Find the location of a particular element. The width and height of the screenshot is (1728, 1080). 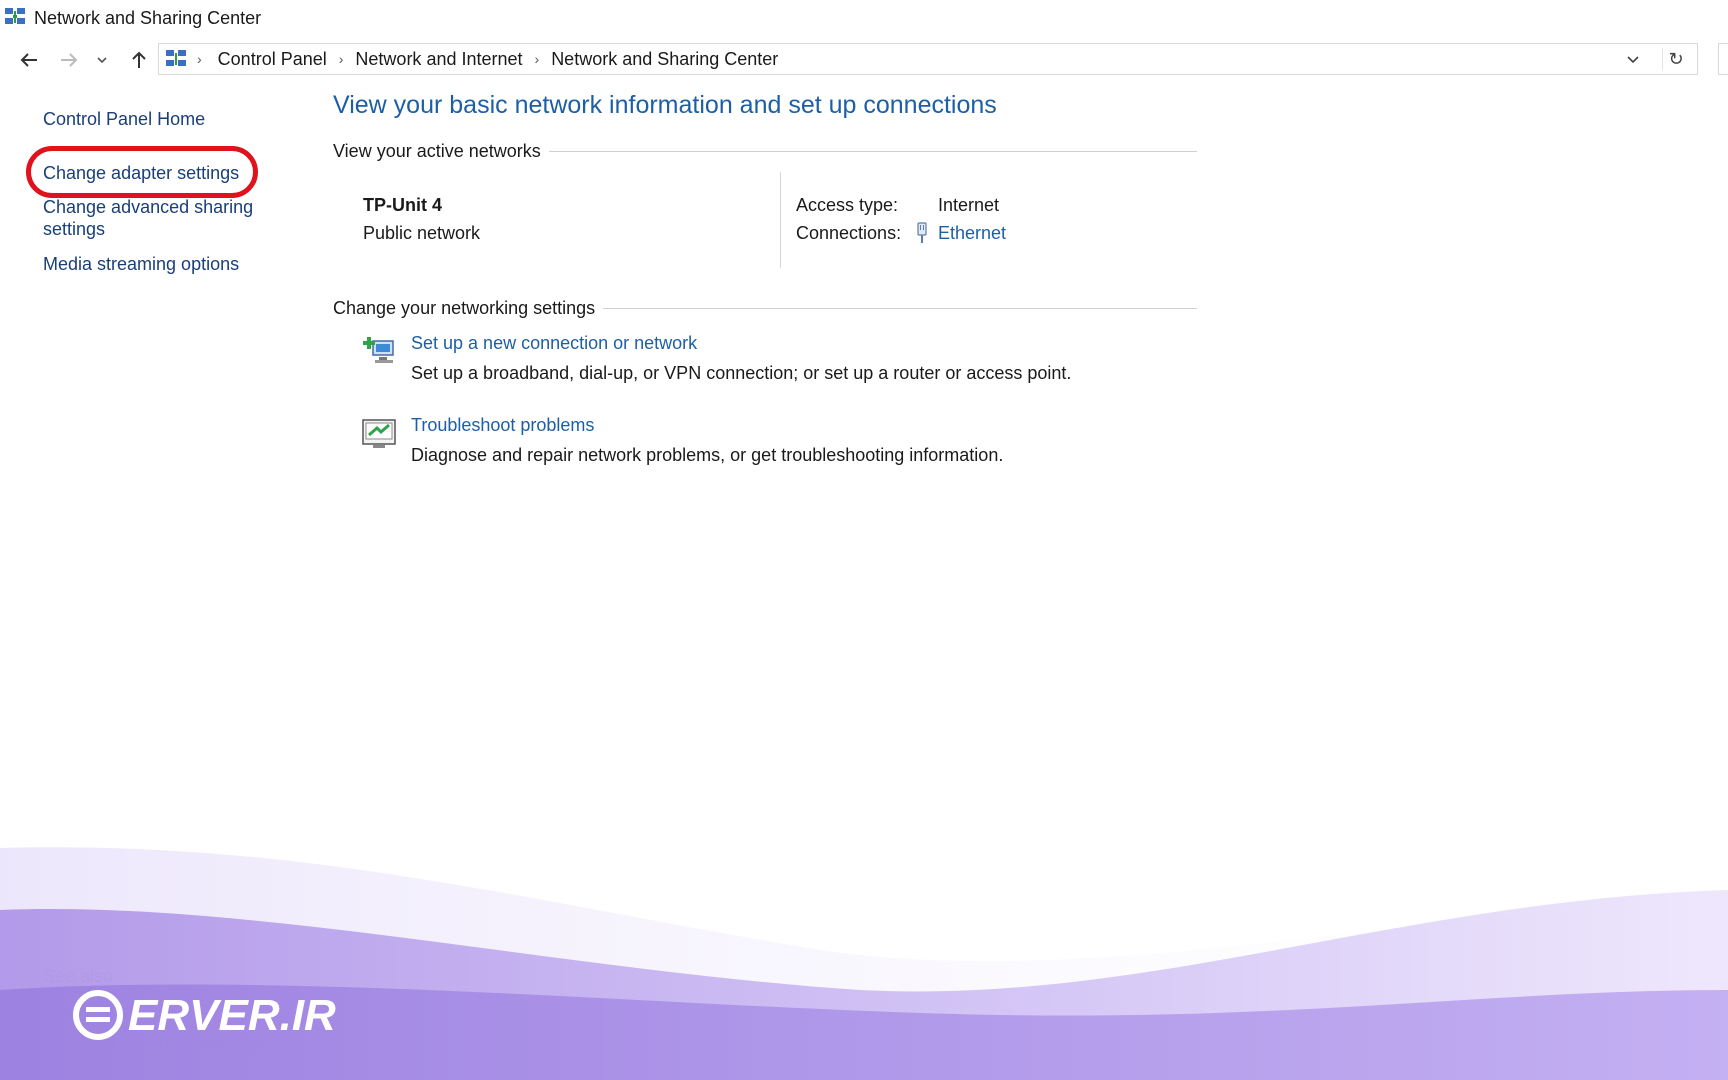

network-type: Public network is located at coordinates (422, 233).